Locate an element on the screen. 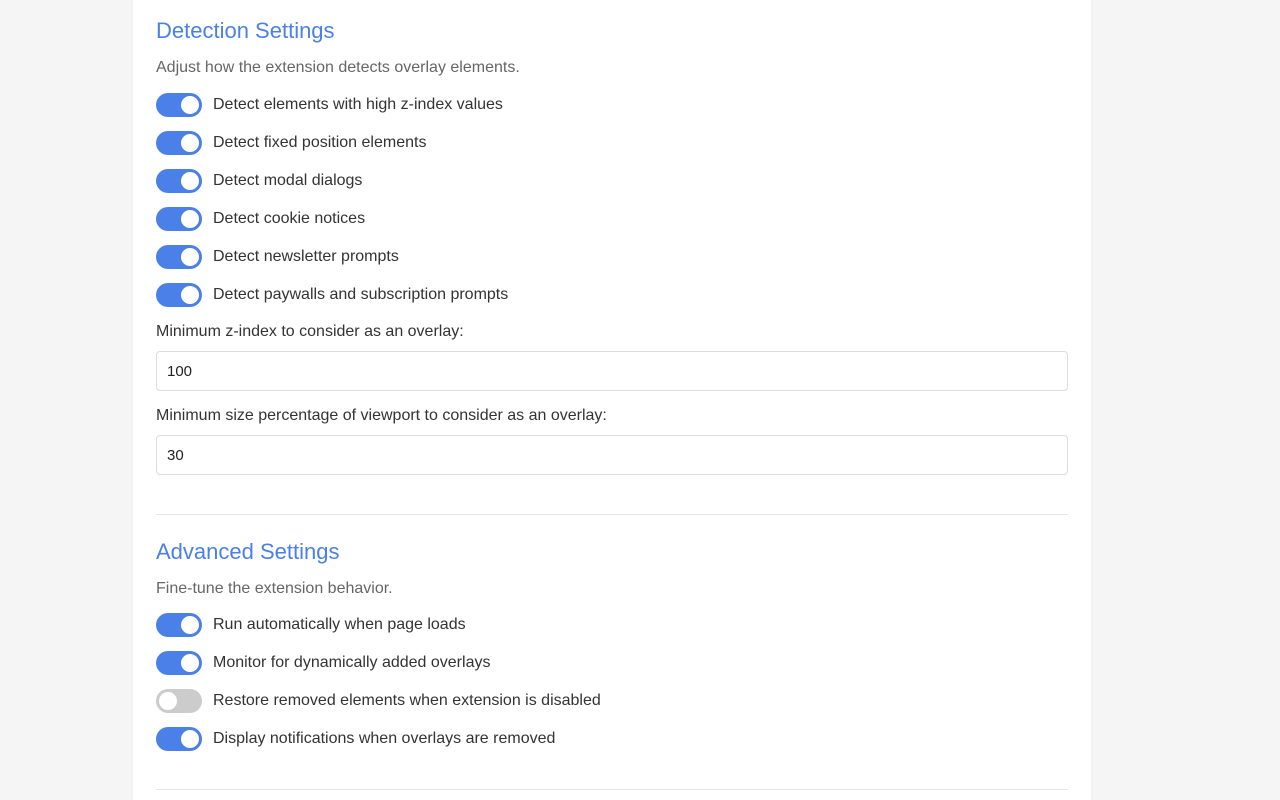 The image size is (1280, 800). toggle-row-paywalls: Detect paywalls and subscription prompts is located at coordinates (332, 295).